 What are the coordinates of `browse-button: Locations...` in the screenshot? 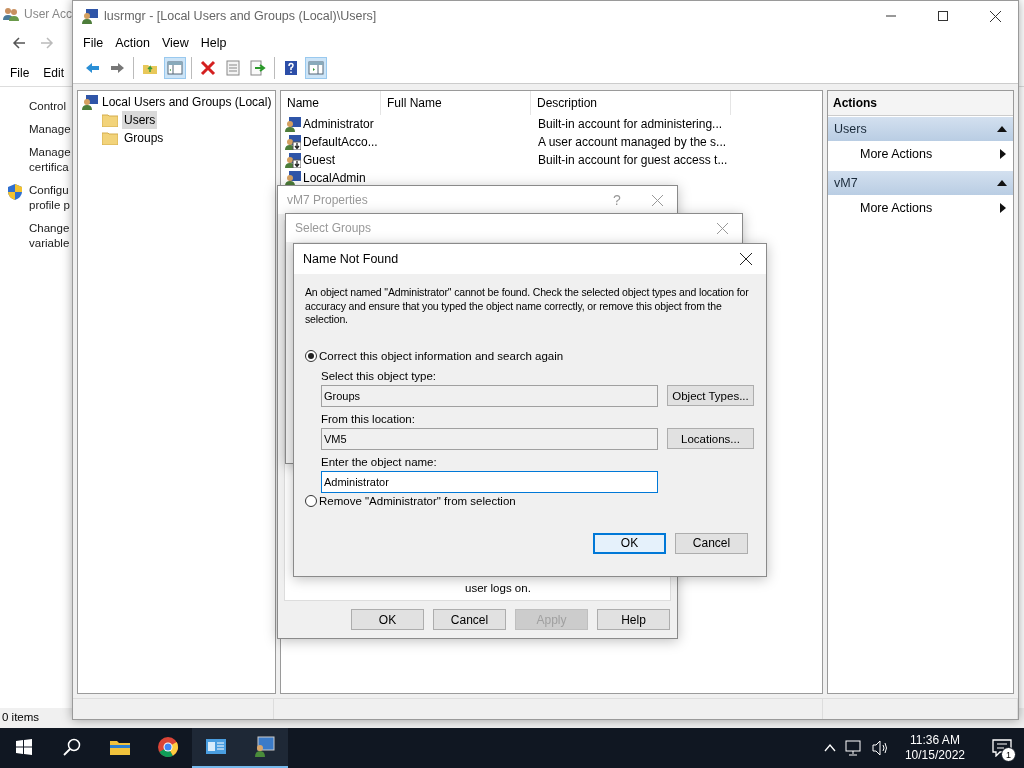 It's located at (710, 438).